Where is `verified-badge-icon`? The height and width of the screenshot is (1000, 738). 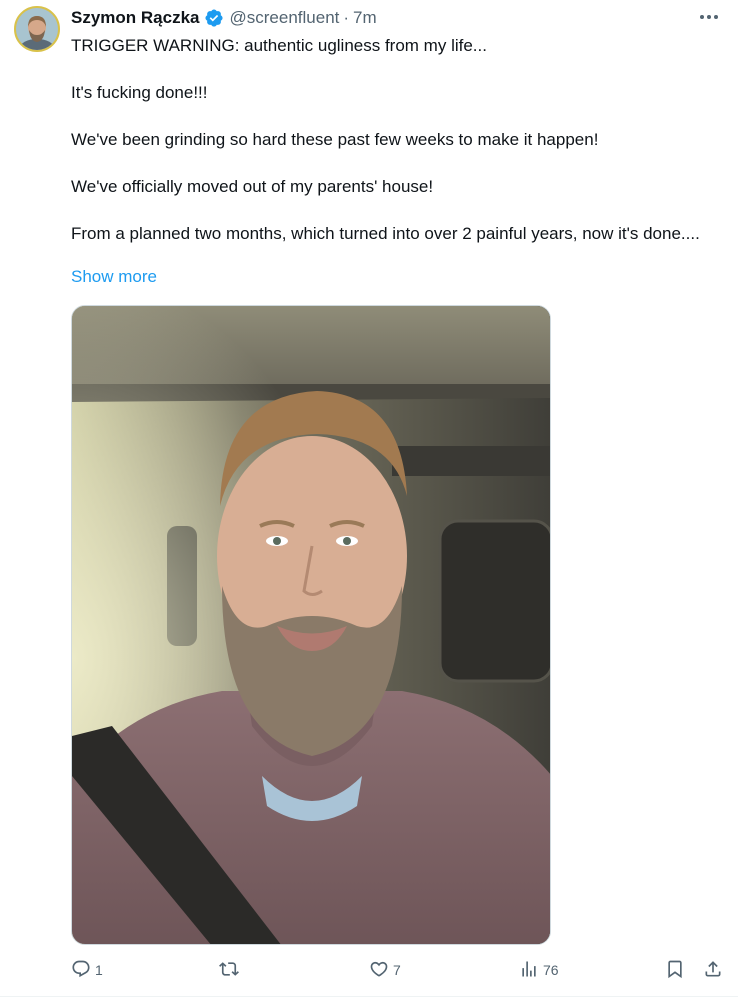
verified-badge-icon is located at coordinates (214, 18).